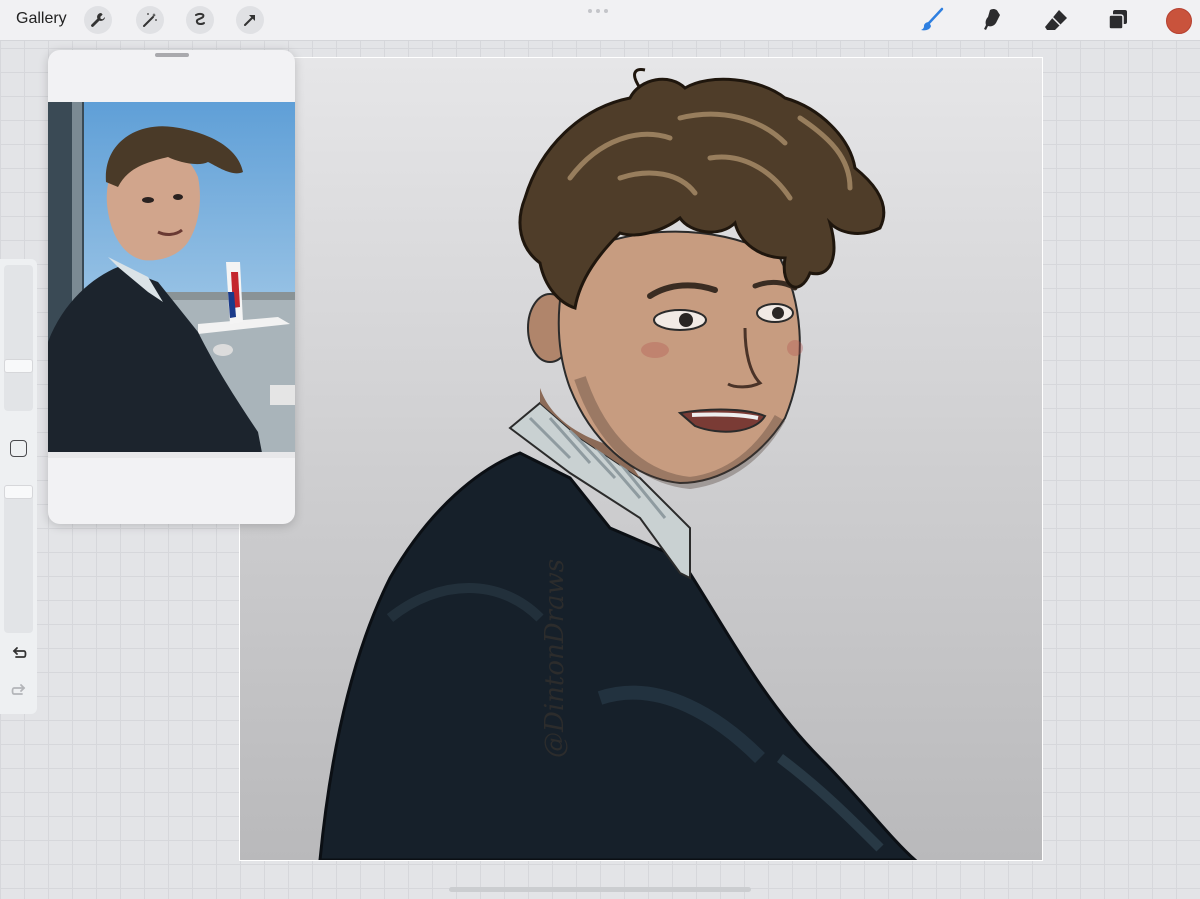 This screenshot has width=1200, height=899. Describe the element at coordinates (19, 691) in the screenshot. I see `redo-icon` at that location.